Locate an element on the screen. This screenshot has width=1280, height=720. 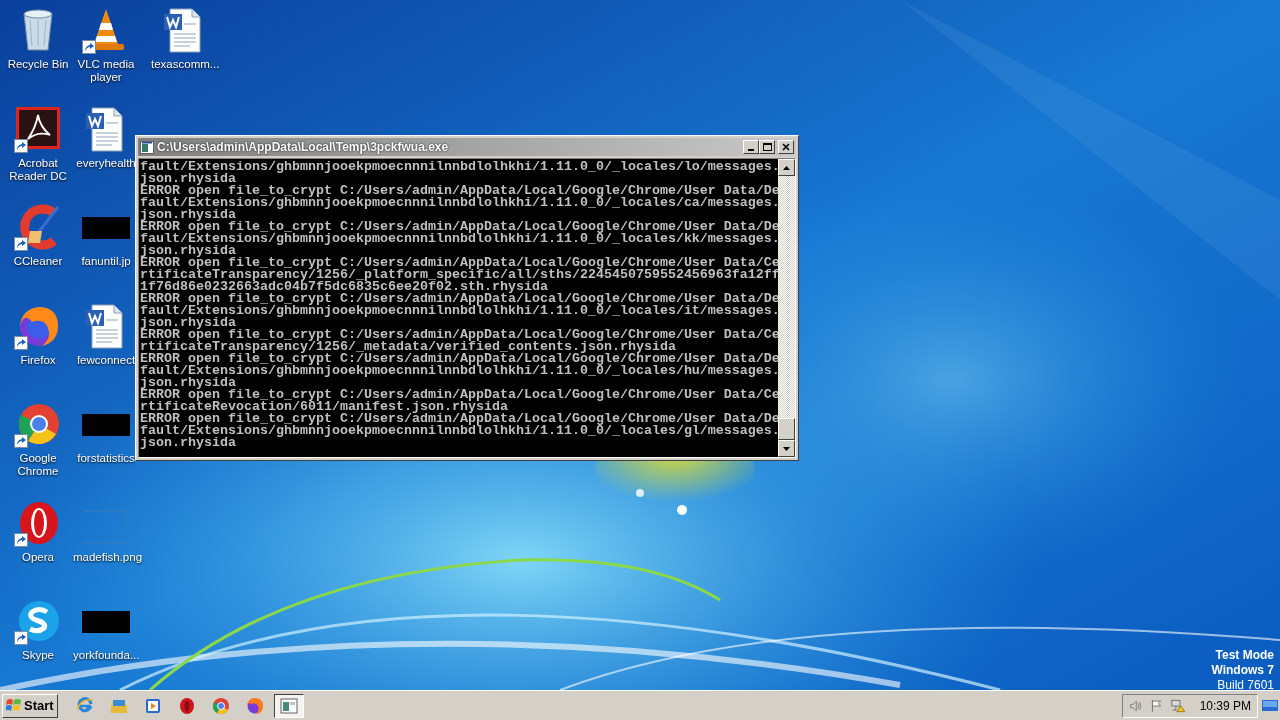
start-button: Start is located at coordinates (30, 705).